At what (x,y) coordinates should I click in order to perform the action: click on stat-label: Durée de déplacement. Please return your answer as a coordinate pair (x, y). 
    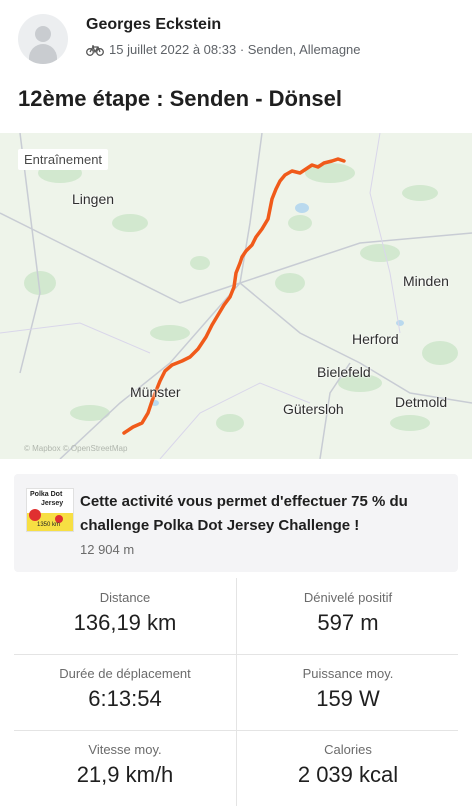
    Looking at the image, I should click on (125, 673).